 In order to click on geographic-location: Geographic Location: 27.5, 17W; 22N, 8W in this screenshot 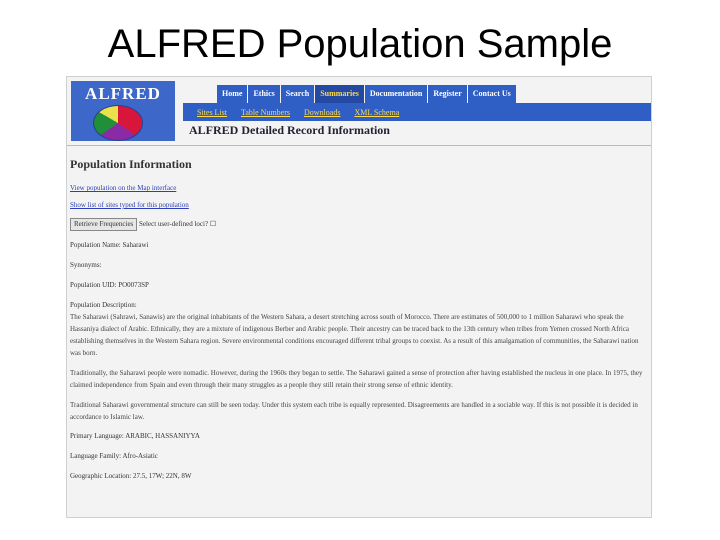, I will do `click(131, 476)`.